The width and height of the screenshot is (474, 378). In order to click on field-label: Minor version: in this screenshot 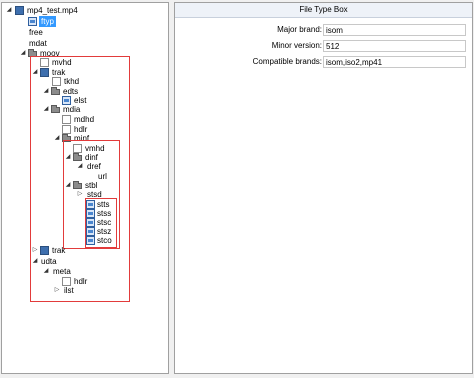, I will do `click(296, 45)`.